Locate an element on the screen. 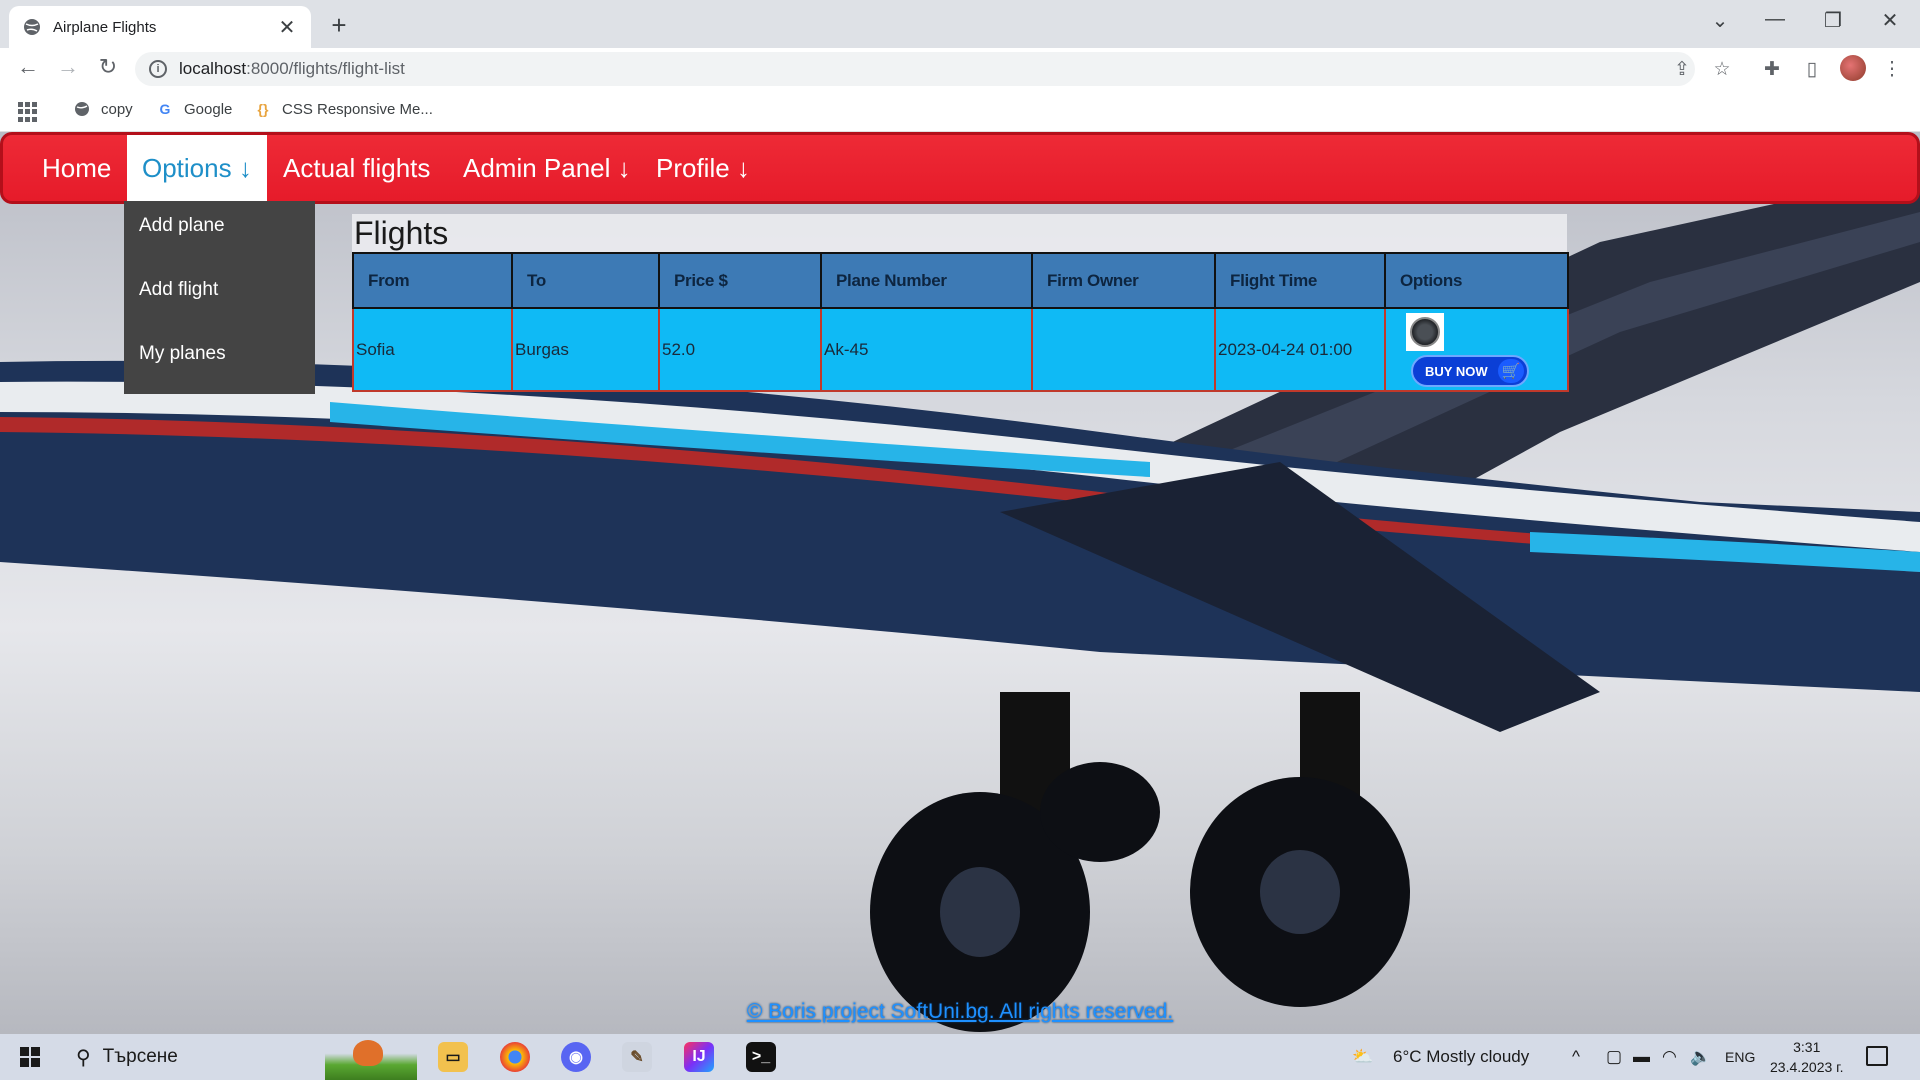  col-to: To is located at coordinates (585, 280).